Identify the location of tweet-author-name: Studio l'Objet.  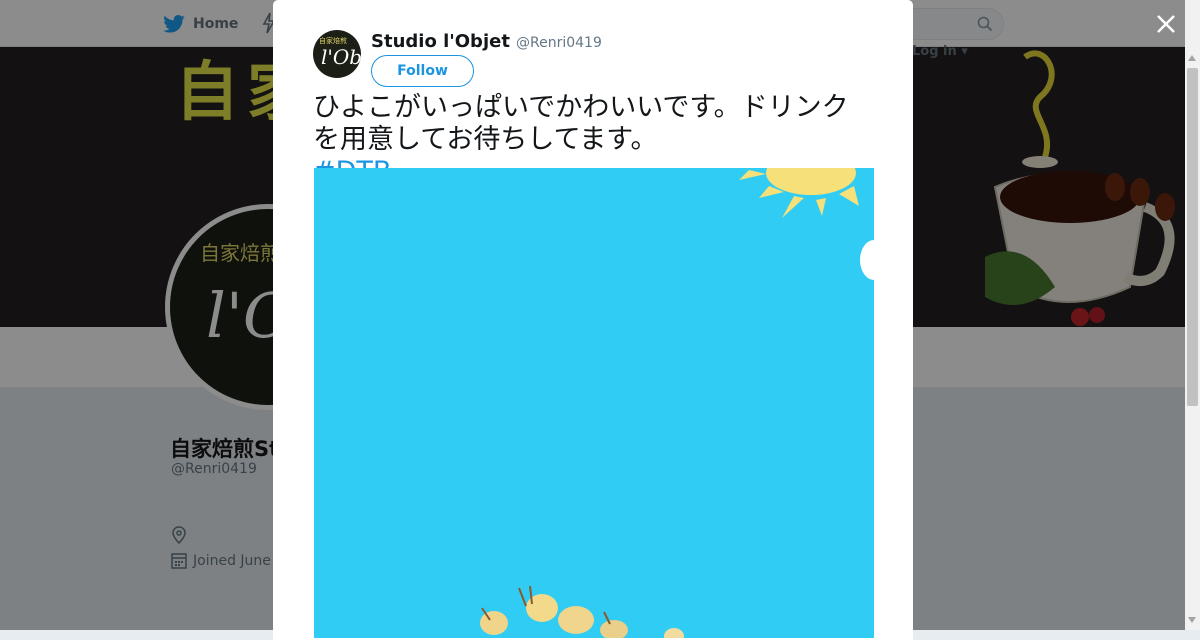
(440, 41).